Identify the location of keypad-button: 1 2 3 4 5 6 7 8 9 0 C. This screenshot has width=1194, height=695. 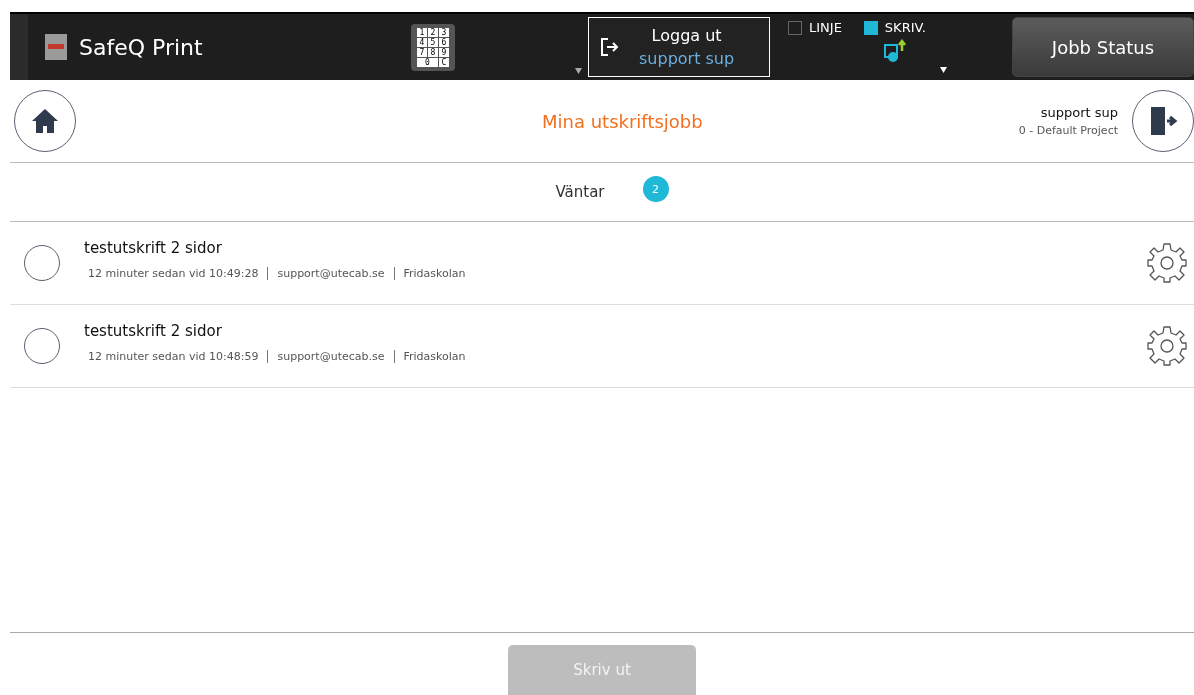
(433, 47).